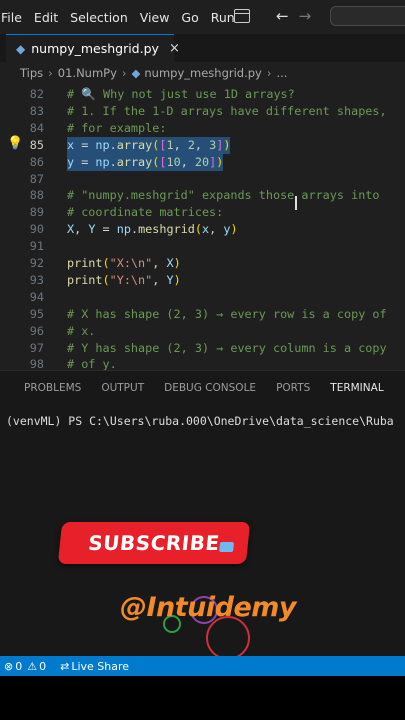 The height and width of the screenshot is (720, 405). I want to click on editor-tab-bar: ◆ numpy_meshgrid.py ×, so click(202, 48).